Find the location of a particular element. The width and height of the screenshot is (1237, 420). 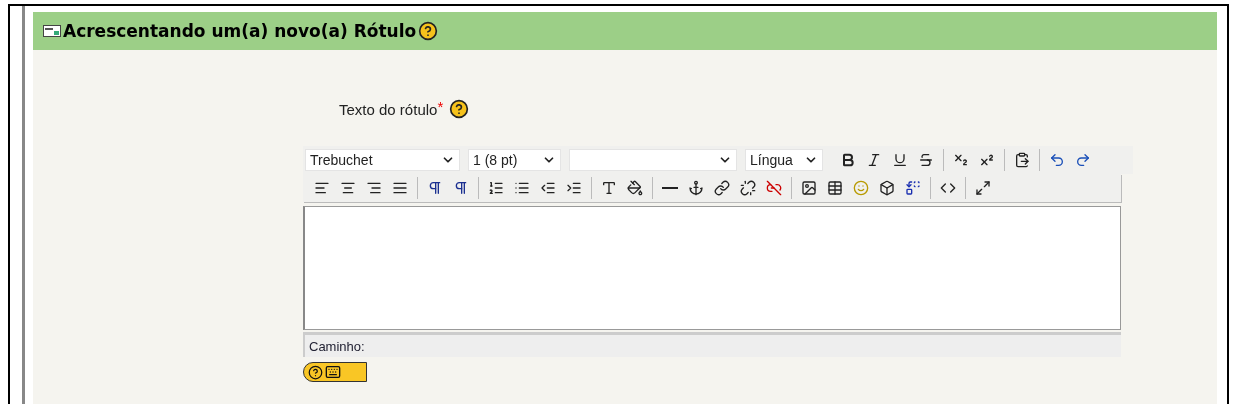

table-icon is located at coordinates (835, 188).